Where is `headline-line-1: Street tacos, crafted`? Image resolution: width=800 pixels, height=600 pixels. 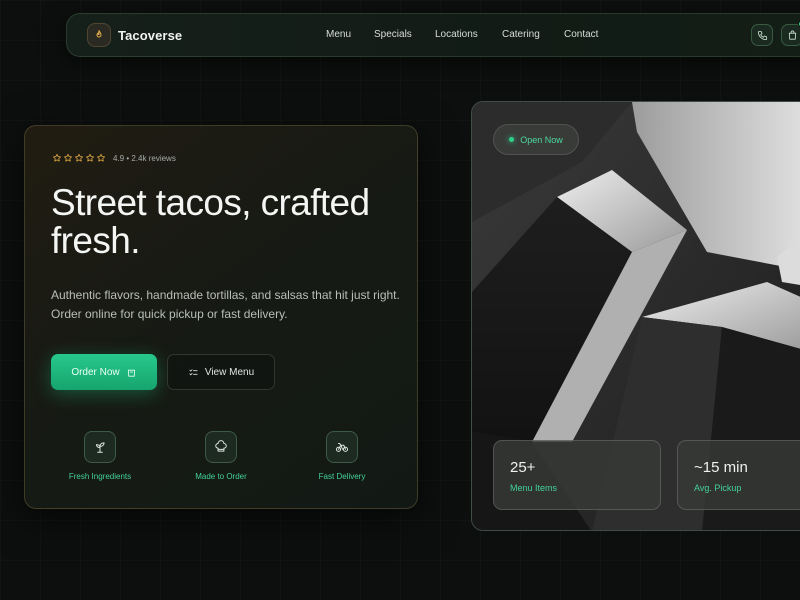
headline-line-1: Street tacos, crafted is located at coordinates (210, 202).